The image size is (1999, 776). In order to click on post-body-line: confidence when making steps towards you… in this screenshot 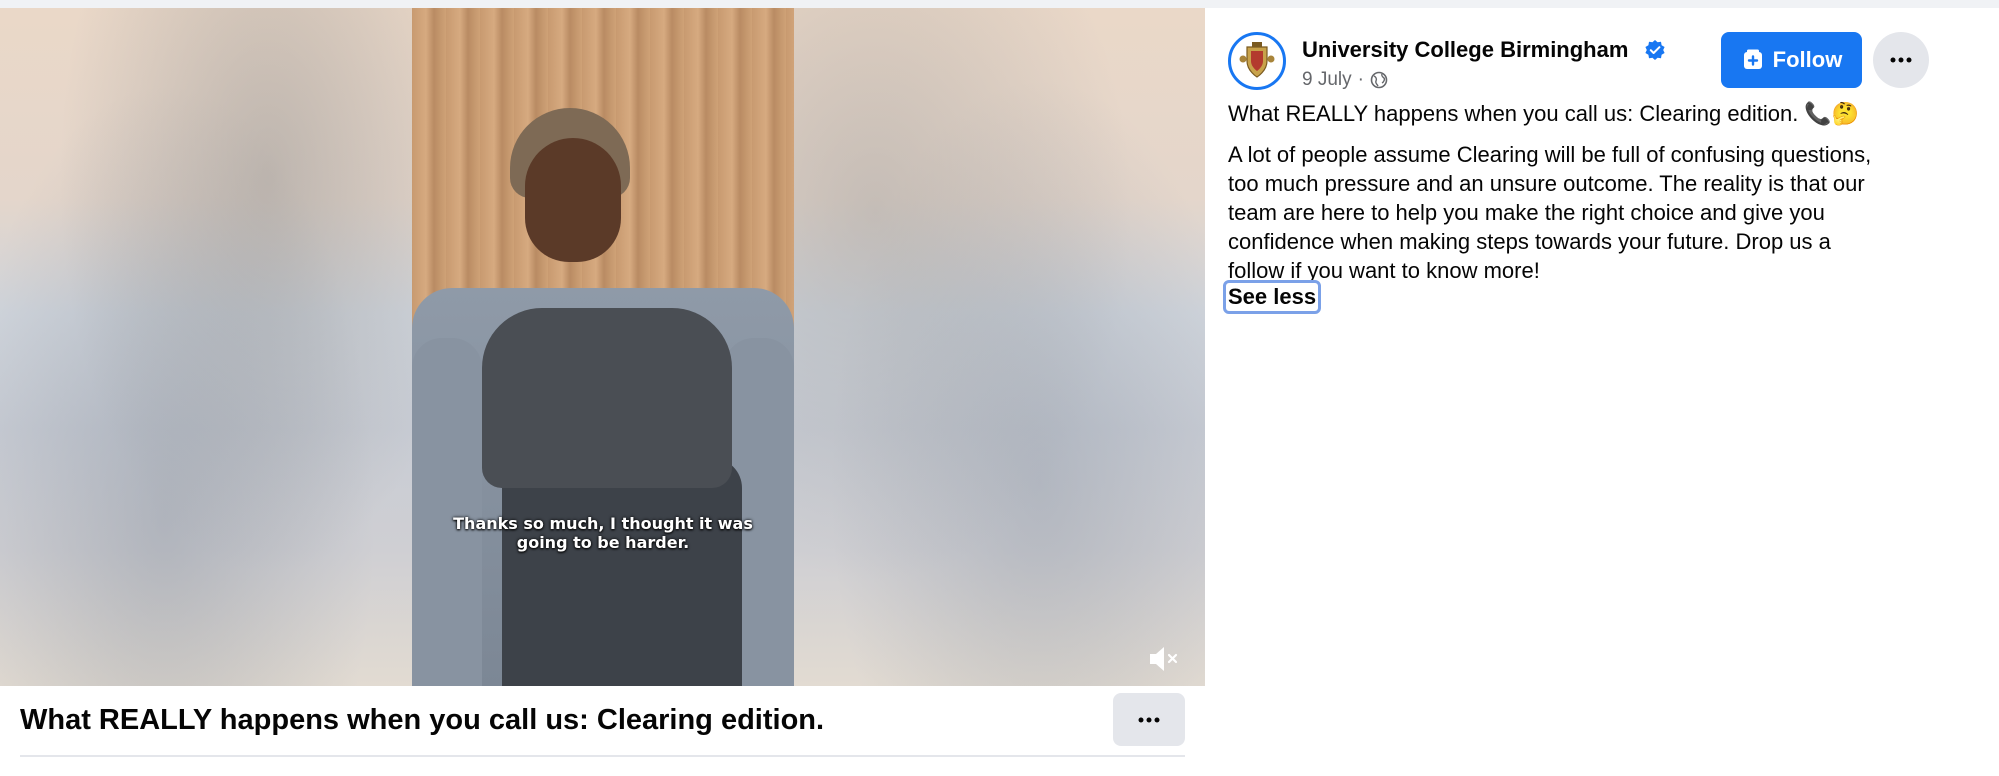, I will do `click(1529, 241)`.